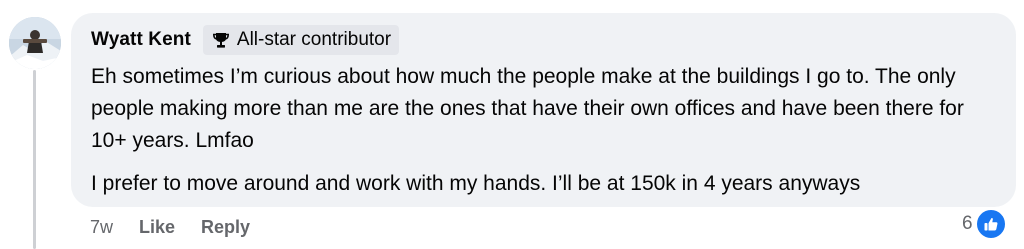 The image size is (1024, 249). What do you see at coordinates (35, 43) in the screenshot?
I see `avatar` at bounding box center [35, 43].